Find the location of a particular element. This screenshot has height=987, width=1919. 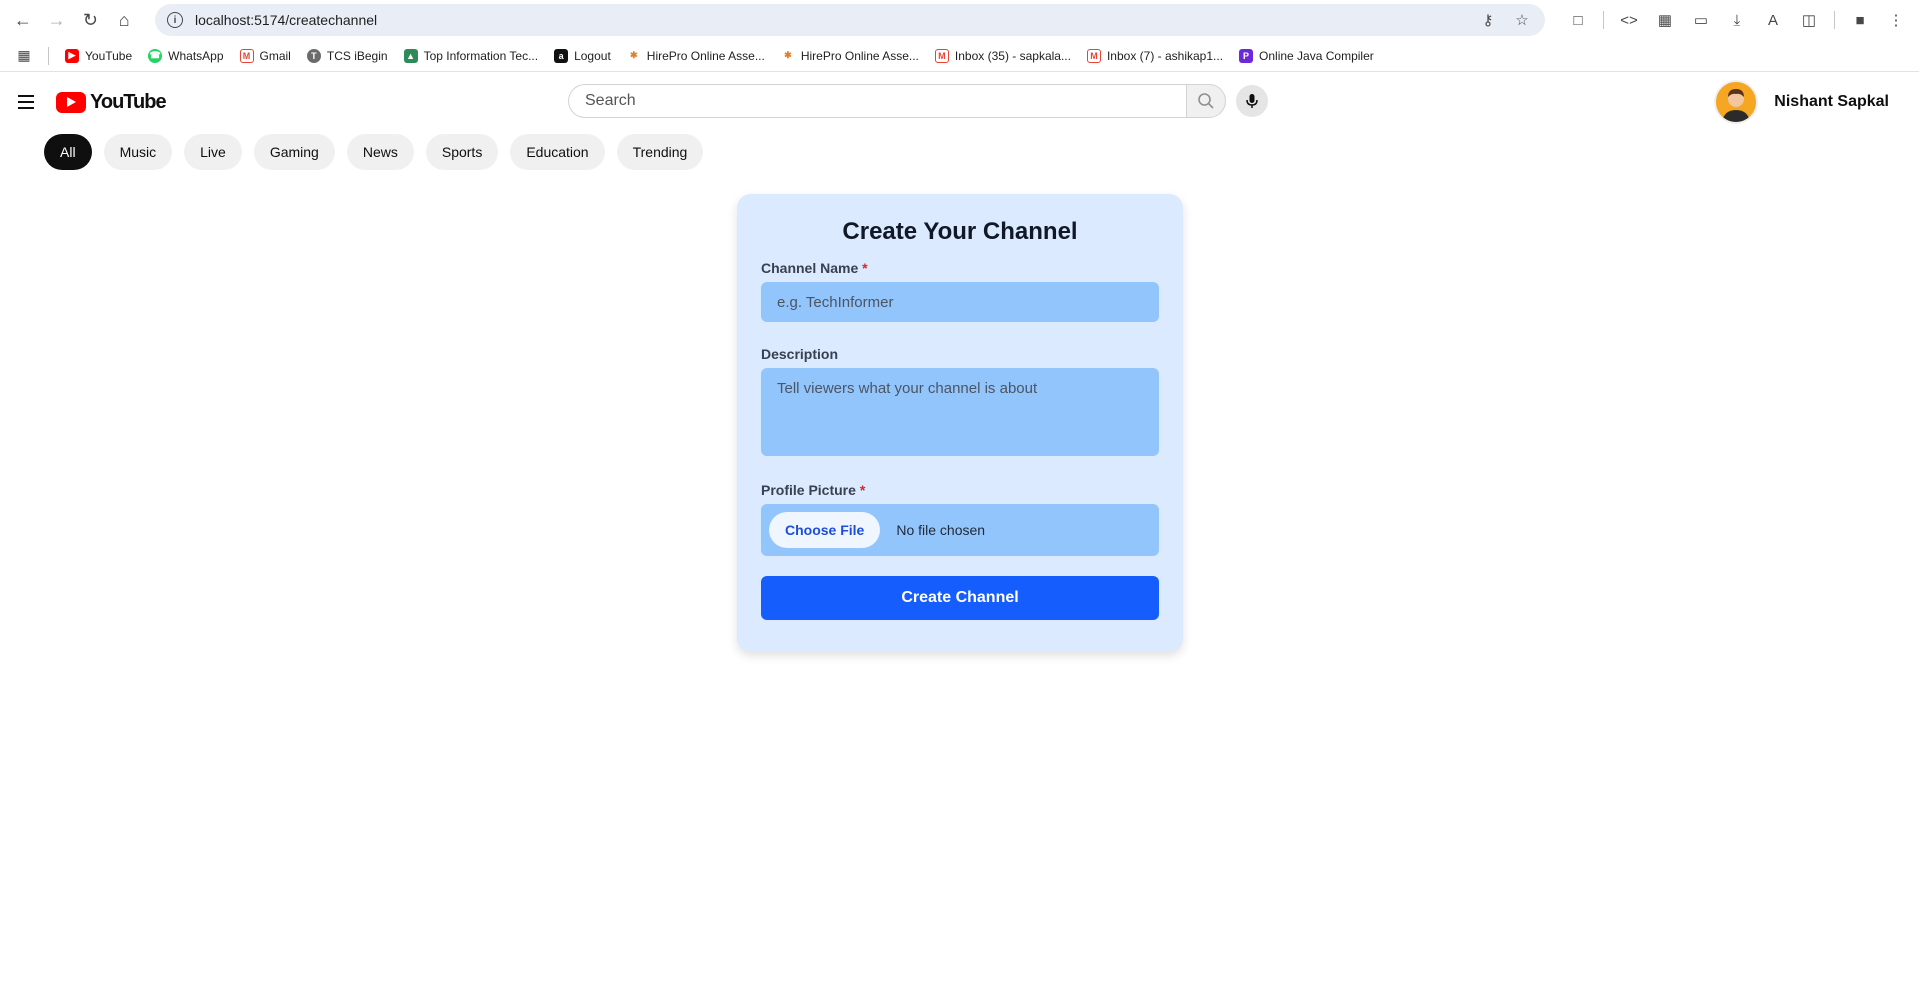

profile-picture-file-input: Choose File No file chosen is located at coordinates (960, 530).